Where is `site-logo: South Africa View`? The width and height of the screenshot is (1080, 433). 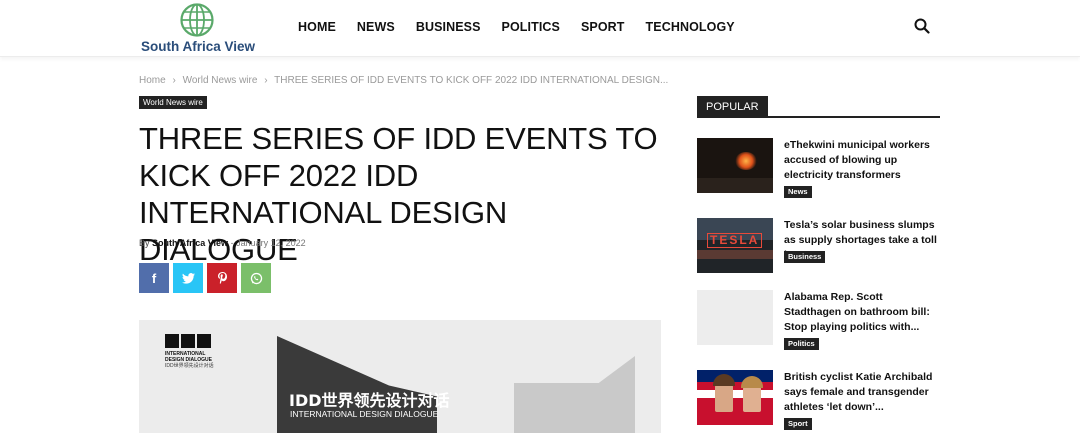 site-logo: South Africa View is located at coordinates (198, 29).